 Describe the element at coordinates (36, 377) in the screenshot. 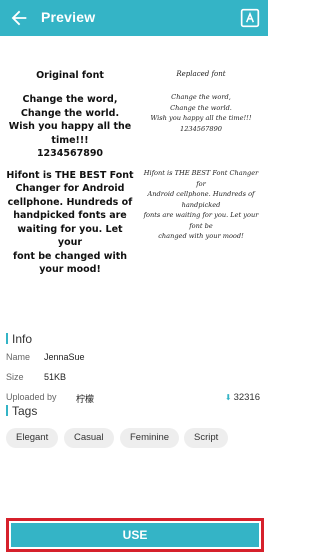

I see `info-row-size: Size 51KB` at that location.